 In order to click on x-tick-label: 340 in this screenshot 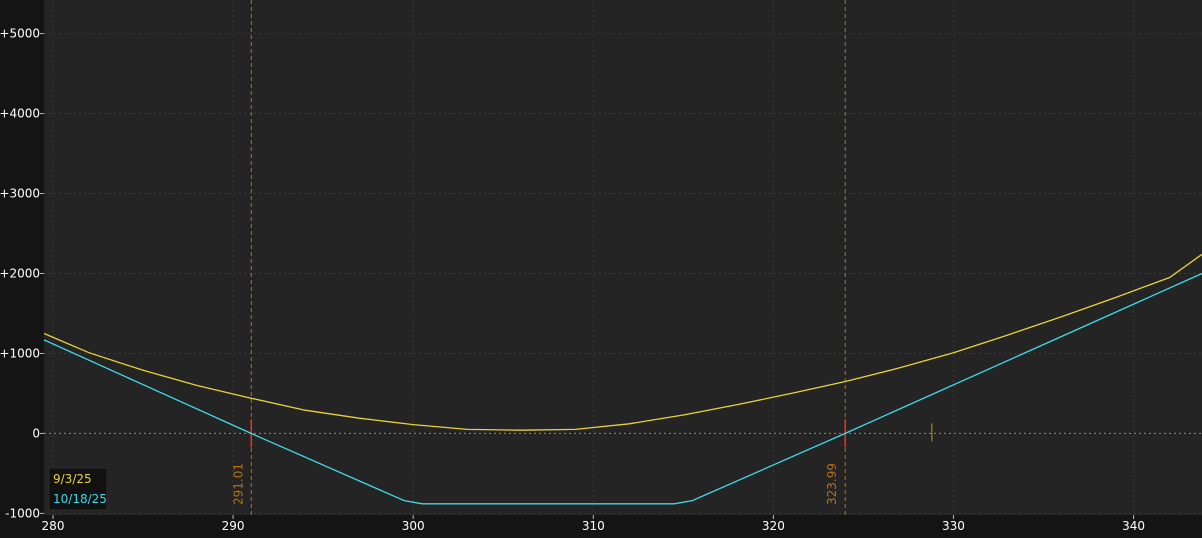, I will do `click(1133, 526)`.